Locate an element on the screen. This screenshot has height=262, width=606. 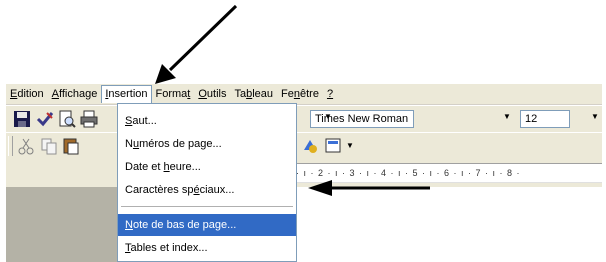
font-size-arrow-icon: ▼ is located at coordinates (595, 116).